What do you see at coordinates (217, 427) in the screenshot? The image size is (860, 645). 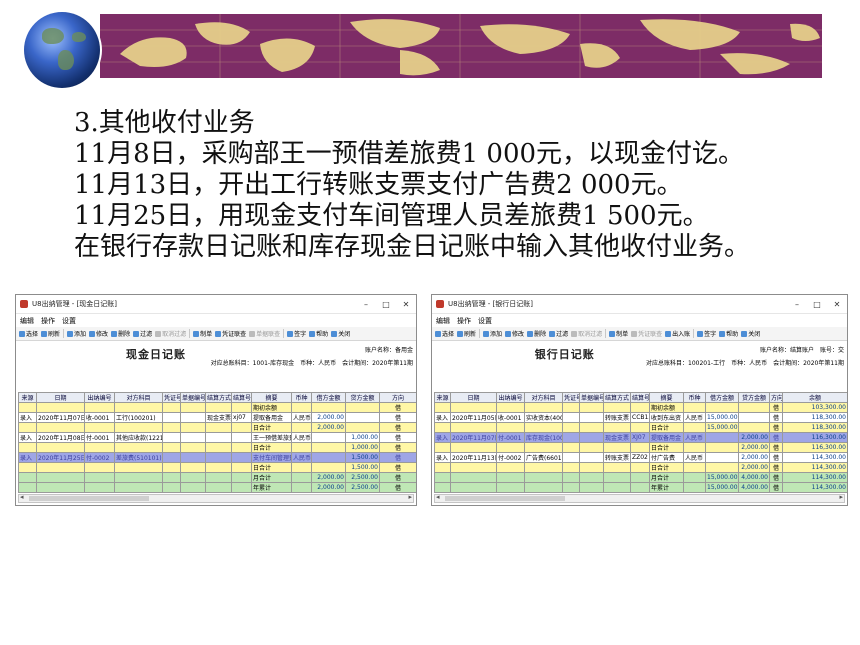 I see `table-row: 日合计 2,000.00 借` at bounding box center [217, 427].